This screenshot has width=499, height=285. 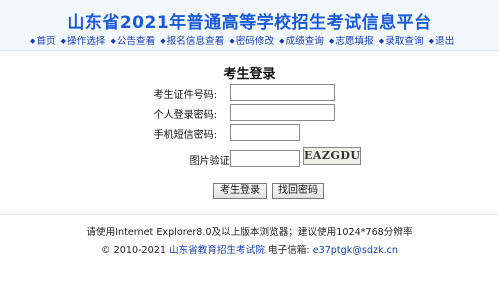 What do you see at coordinates (332, 156) in the screenshot?
I see `captcha-image: EAZGDU` at bounding box center [332, 156].